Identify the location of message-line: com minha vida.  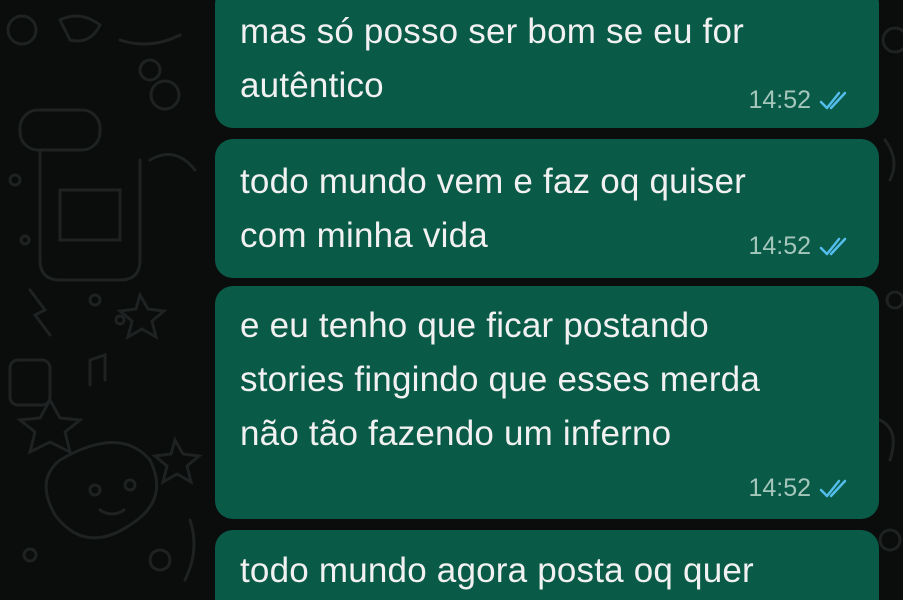
(364, 235).